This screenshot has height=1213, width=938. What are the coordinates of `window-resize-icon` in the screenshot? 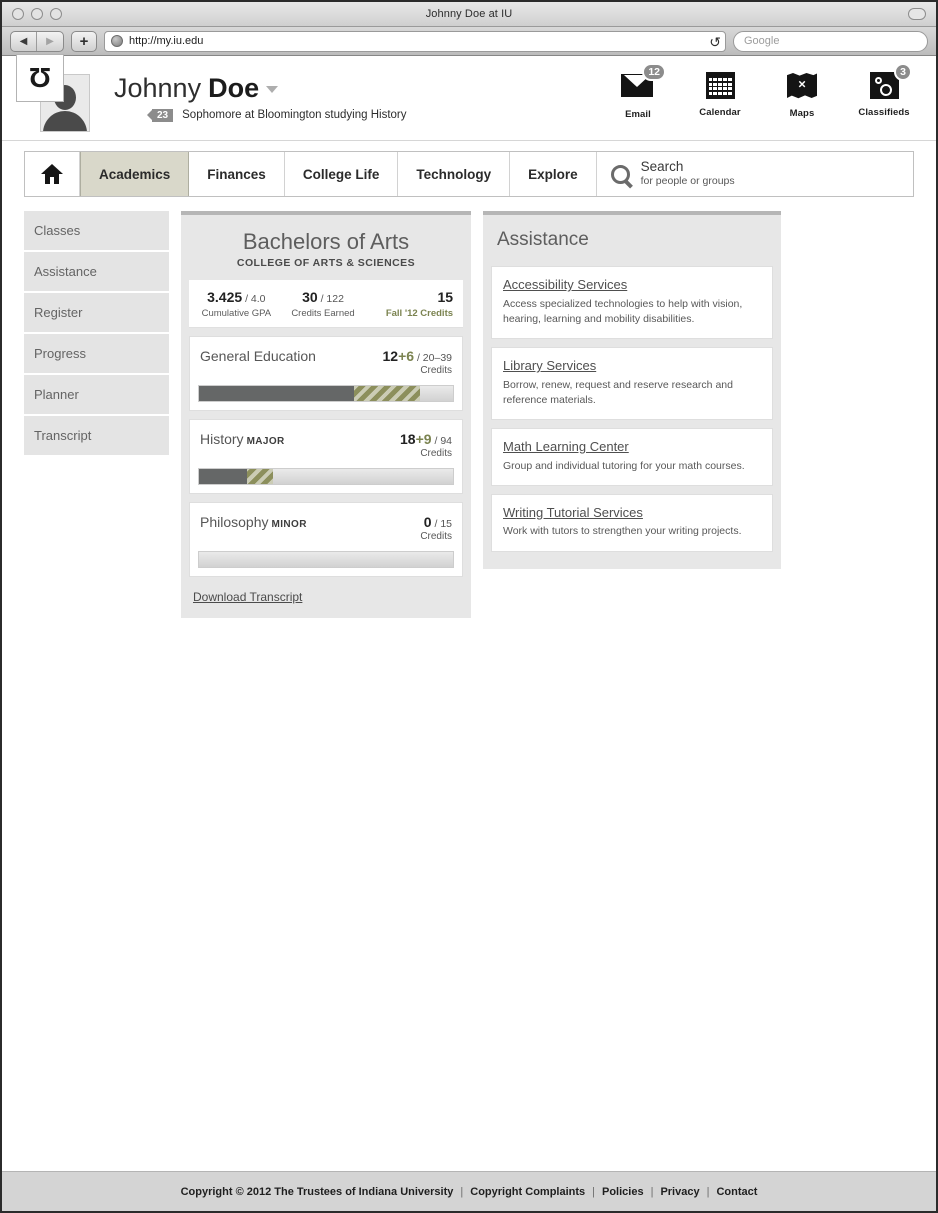 It's located at (917, 14).